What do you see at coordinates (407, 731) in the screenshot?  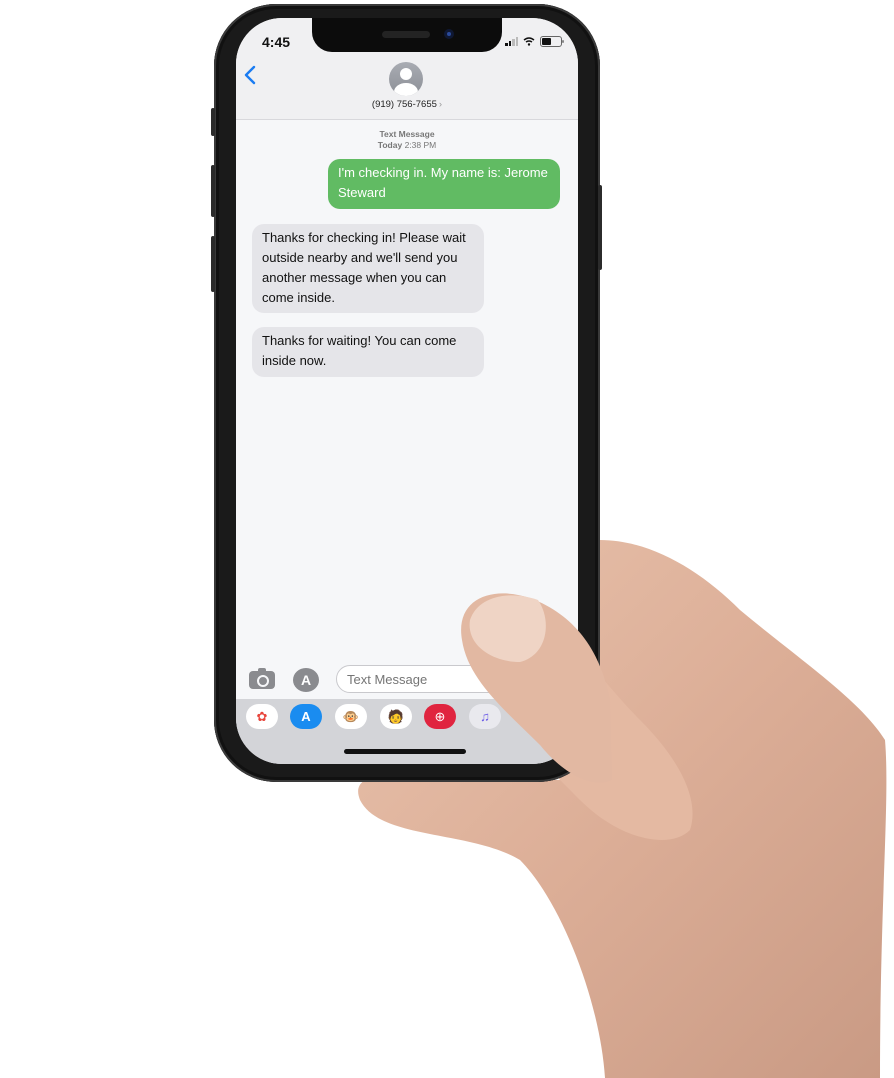 I see `imessage-app-drawer: ✿ A 🐵 🧑 ⊕ ♫` at bounding box center [407, 731].